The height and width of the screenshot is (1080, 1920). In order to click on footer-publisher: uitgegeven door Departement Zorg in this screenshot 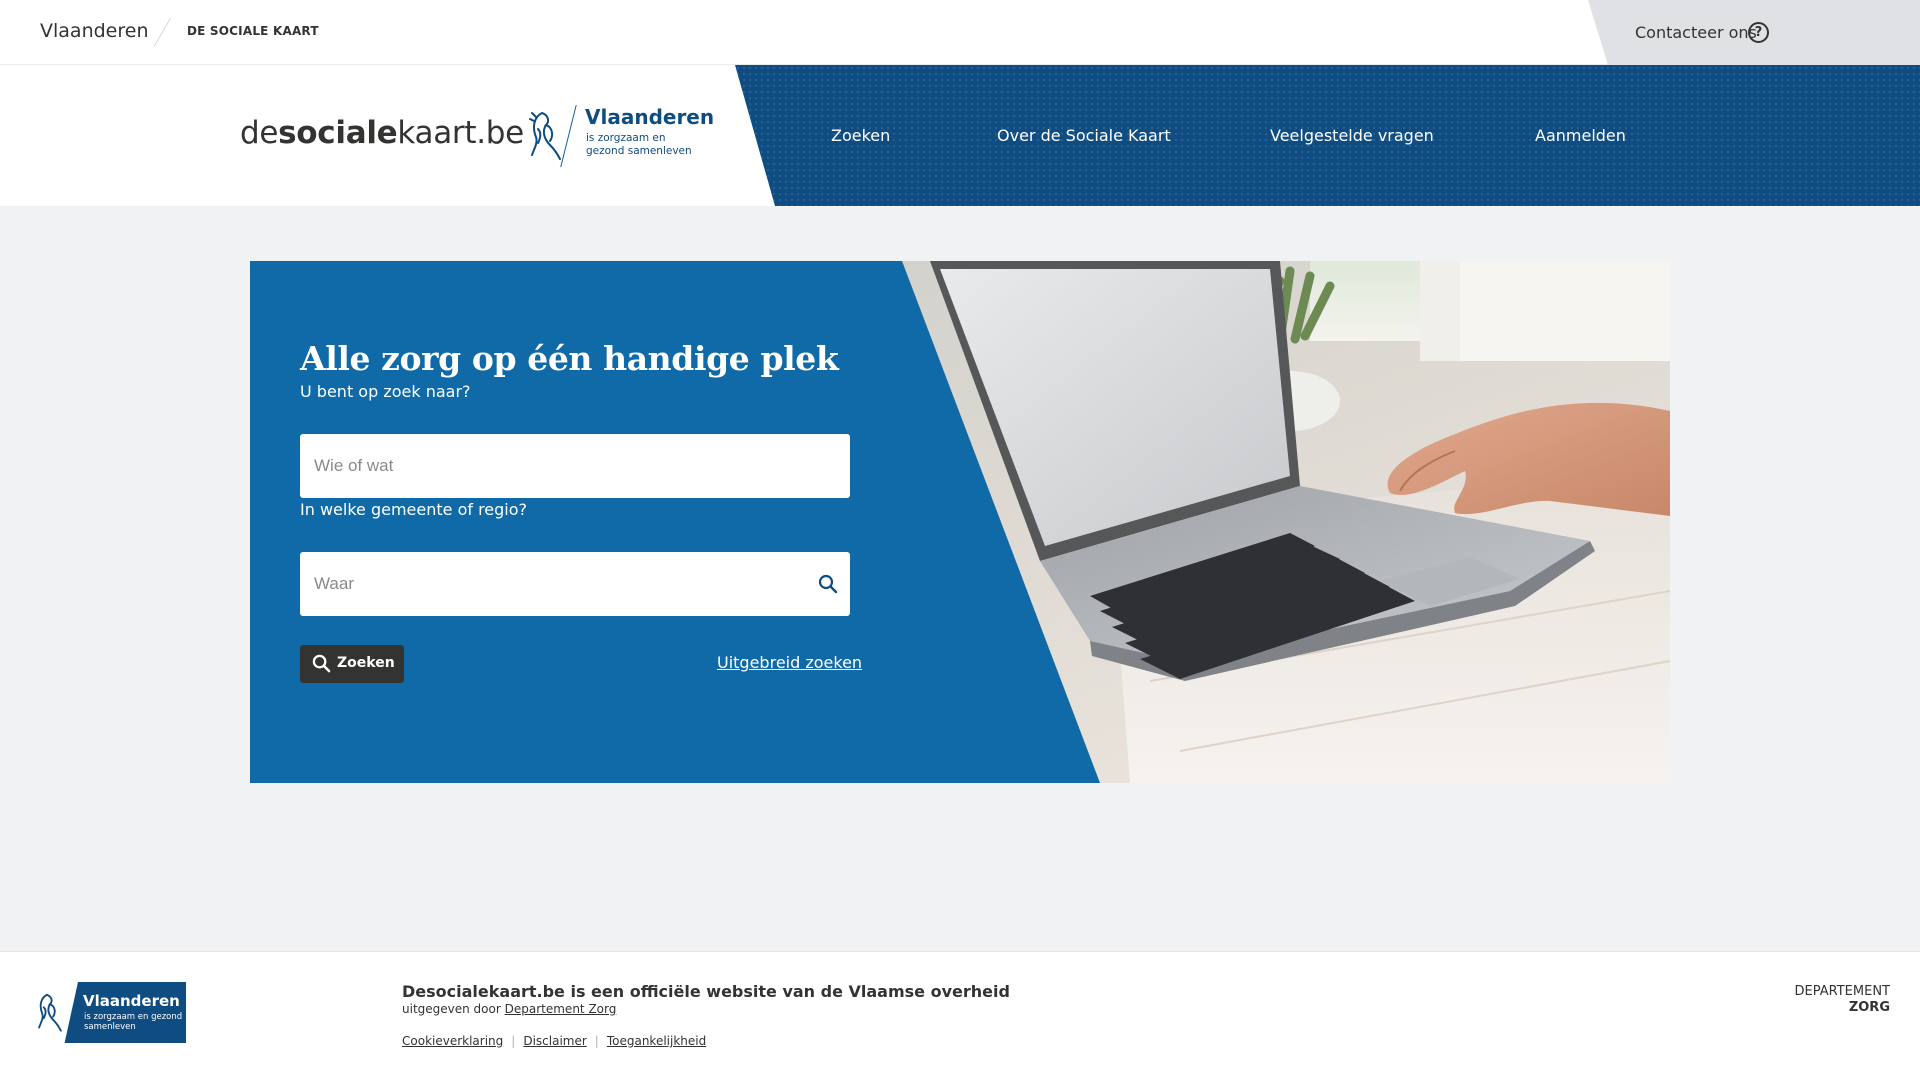, I will do `click(509, 1009)`.